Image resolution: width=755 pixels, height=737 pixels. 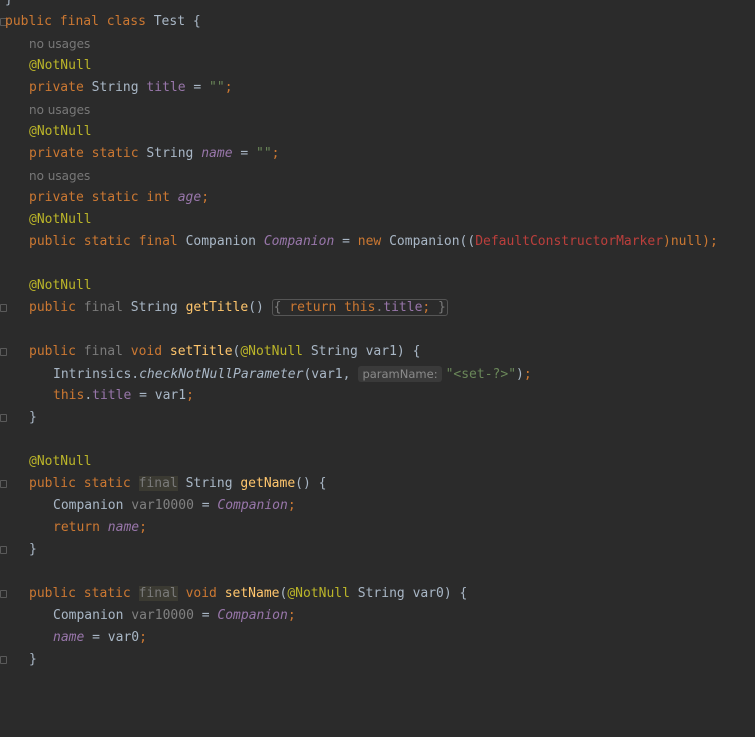 I want to click on code-line: public final class Test {, so click(x=377, y=22).